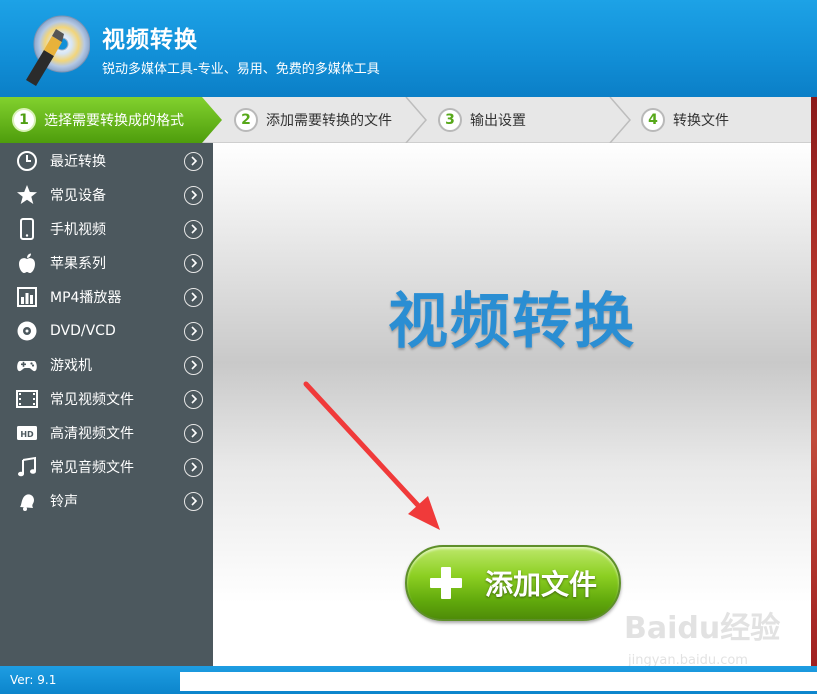  What do you see at coordinates (498, 681) in the screenshot?
I see `progress-bar` at bounding box center [498, 681].